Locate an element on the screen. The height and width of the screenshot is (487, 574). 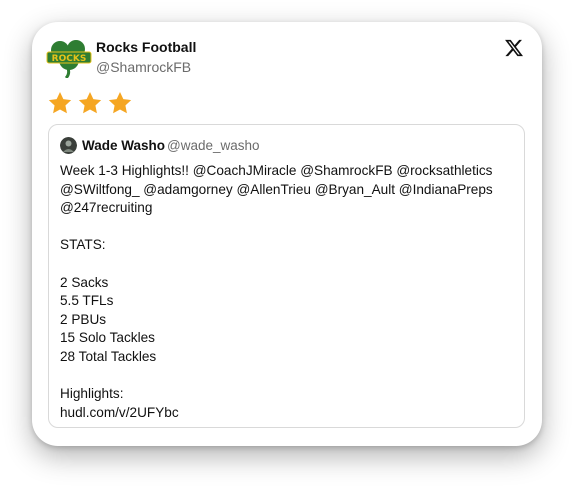
shamrock-logo: ROCKS is located at coordinates (69, 59).